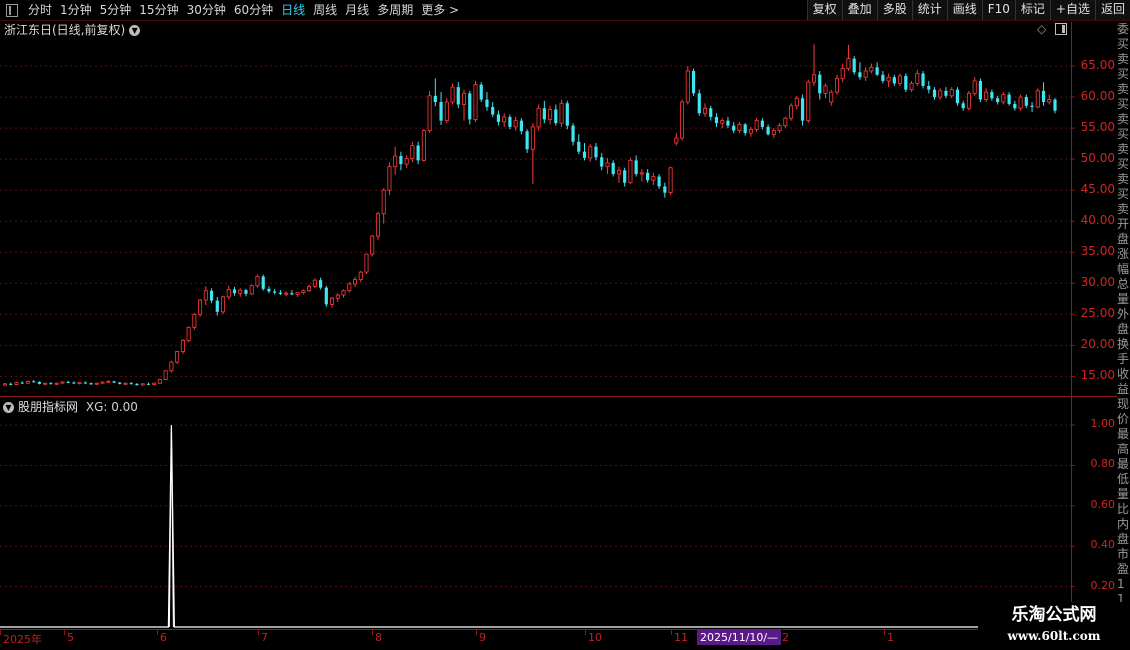  Describe the element at coordinates (998, 10) in the screenshot. I see `toolbar-button-5: F10` at that location.